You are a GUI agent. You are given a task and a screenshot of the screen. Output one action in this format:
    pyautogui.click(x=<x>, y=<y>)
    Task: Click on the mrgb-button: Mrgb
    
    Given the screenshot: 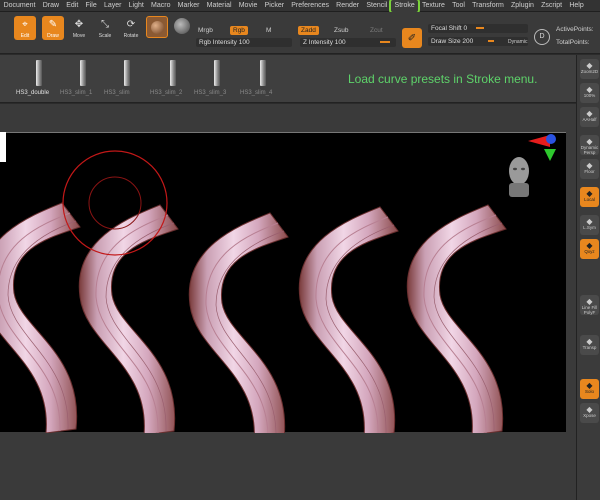 What is the action you would take?
    pyautogui.click(x=205, y=30)
    